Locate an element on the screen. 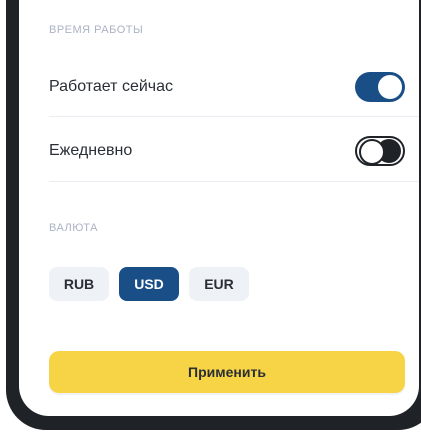 Image resolution: width=421 pixels, height=434 pixels. row-open-now: Работает сейчас is located at coordinates (234, 87).